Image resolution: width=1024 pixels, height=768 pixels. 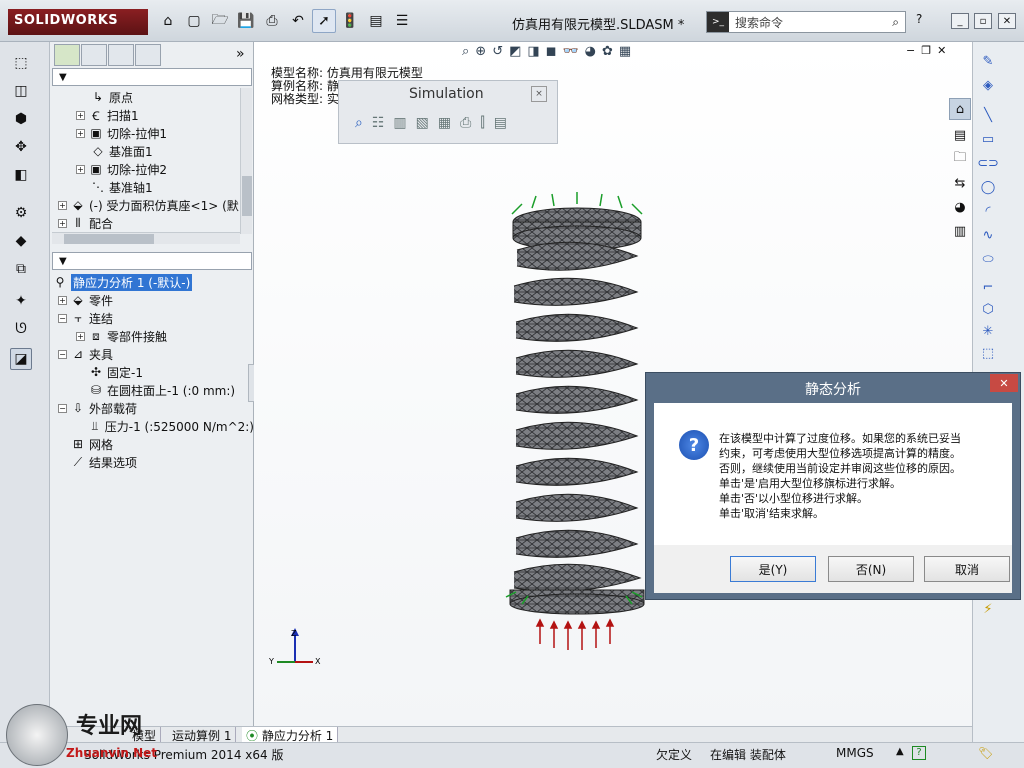 What do you see at coordinates (21, 175) in the screenshot?
I see `show-hidden-icon: ◧` at bounding box center [21, 175].